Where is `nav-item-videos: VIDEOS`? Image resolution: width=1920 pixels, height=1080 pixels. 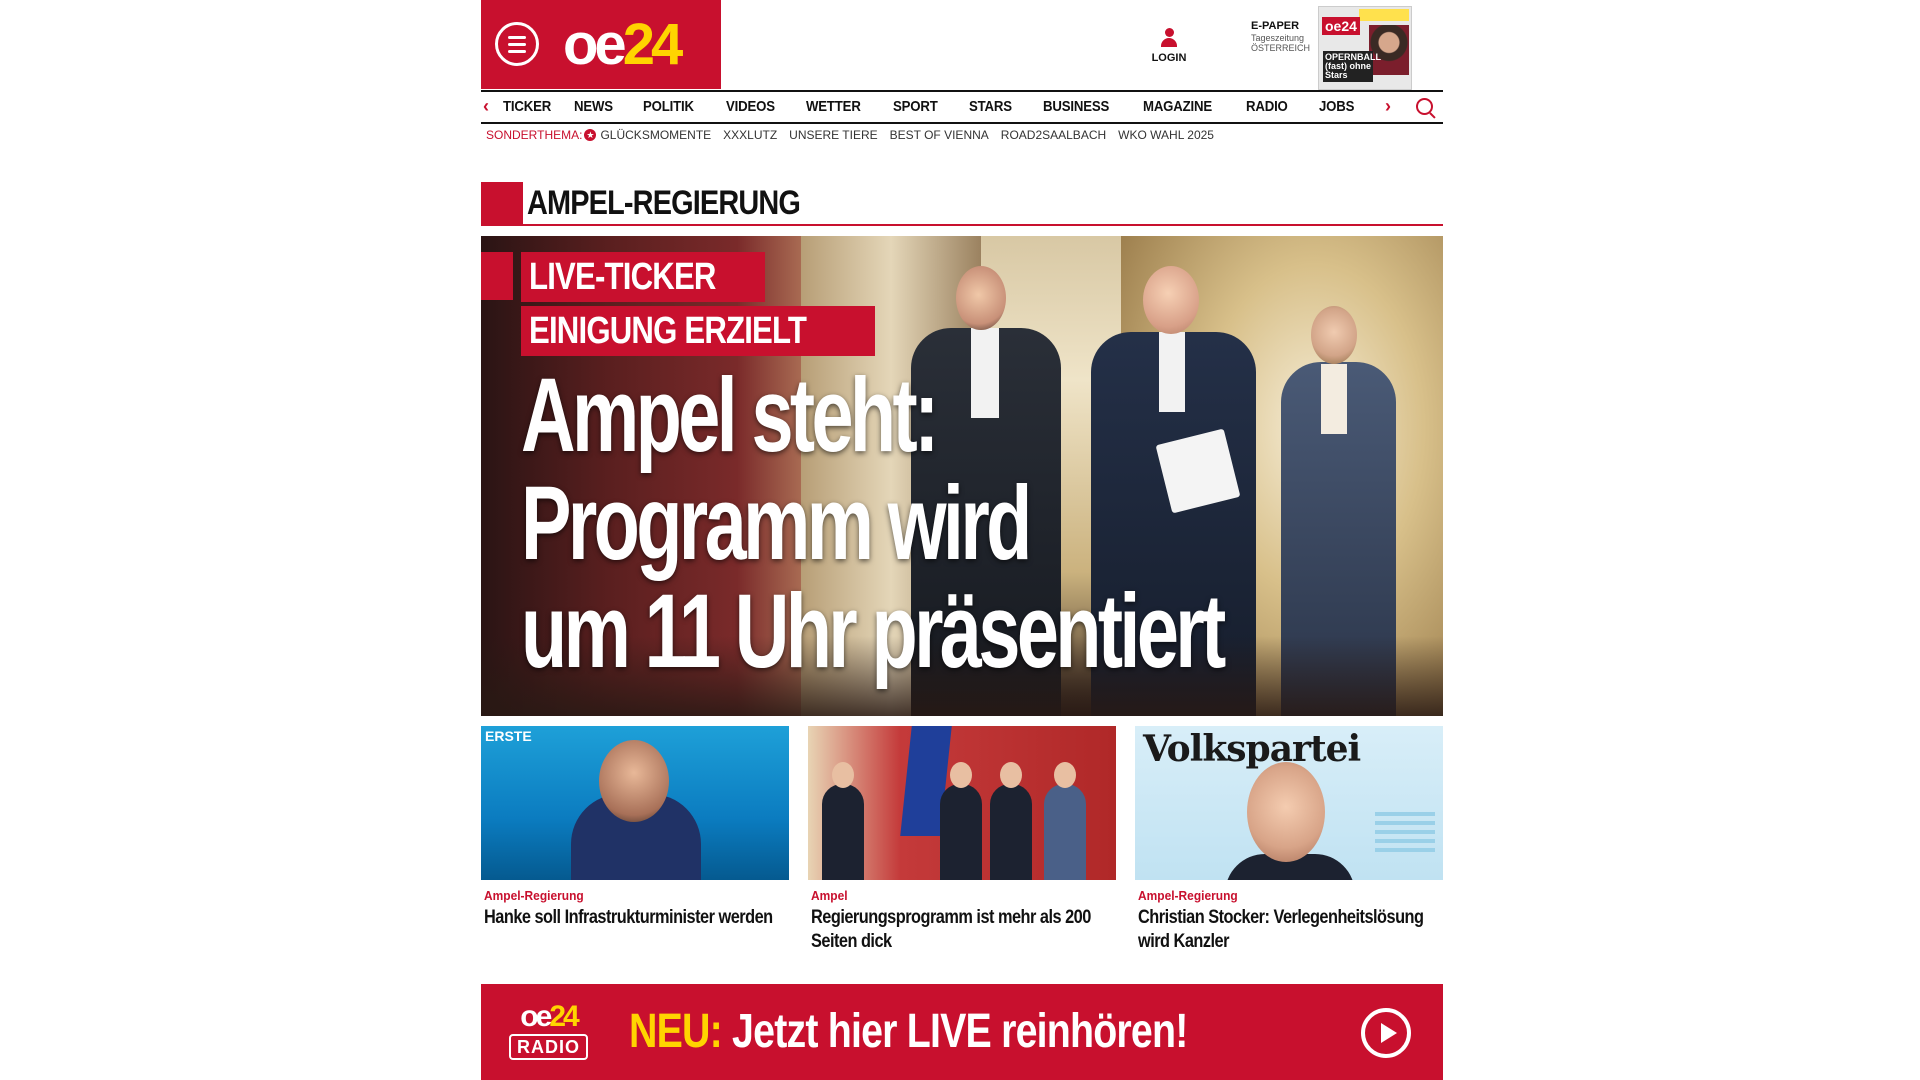
nav-item-videos: VIDEOS is located at coordinates (750, 106).